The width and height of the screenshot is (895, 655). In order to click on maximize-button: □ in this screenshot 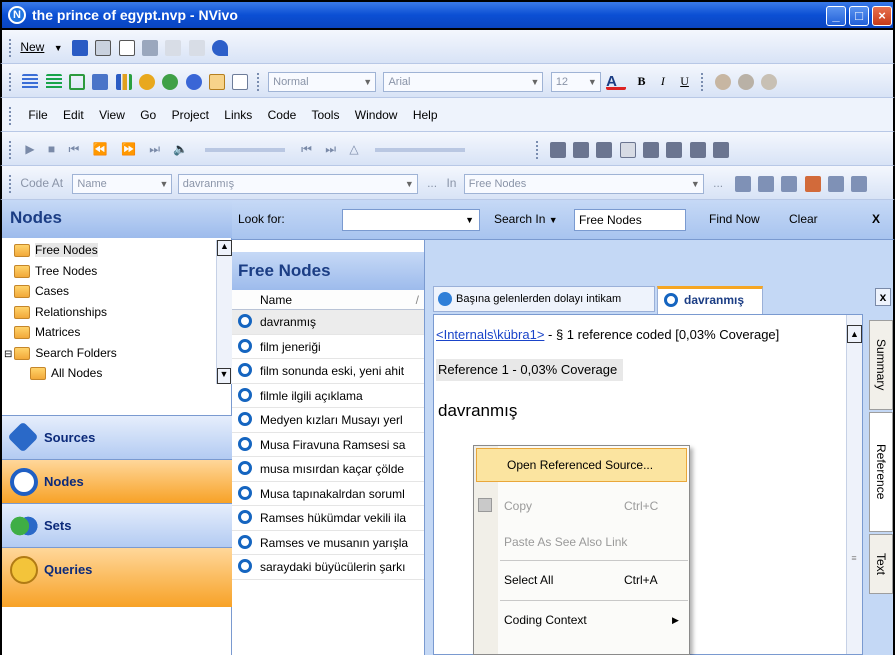, I will do `click(859, 16)`.